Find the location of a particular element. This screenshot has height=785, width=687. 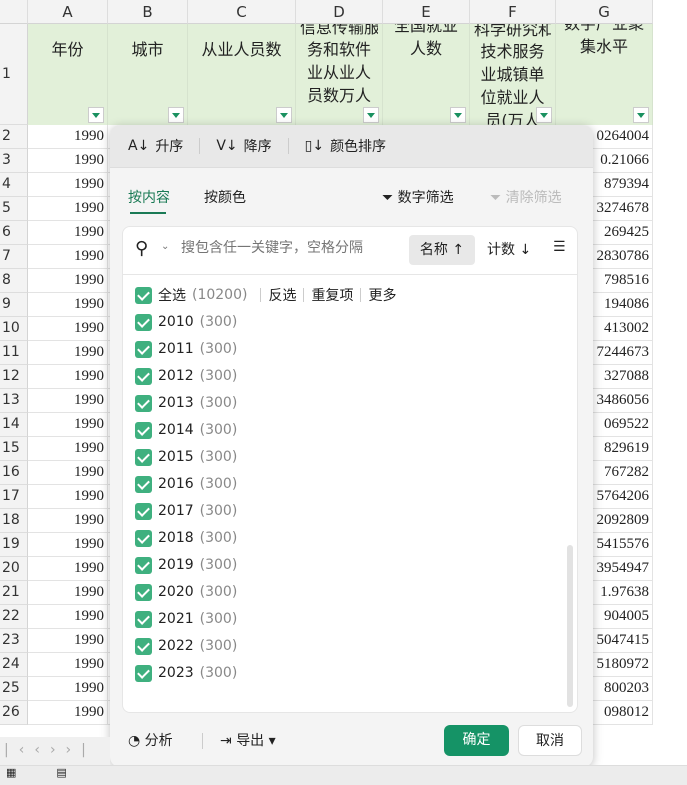

row-header: 24 is located at coordinates (14, 665).